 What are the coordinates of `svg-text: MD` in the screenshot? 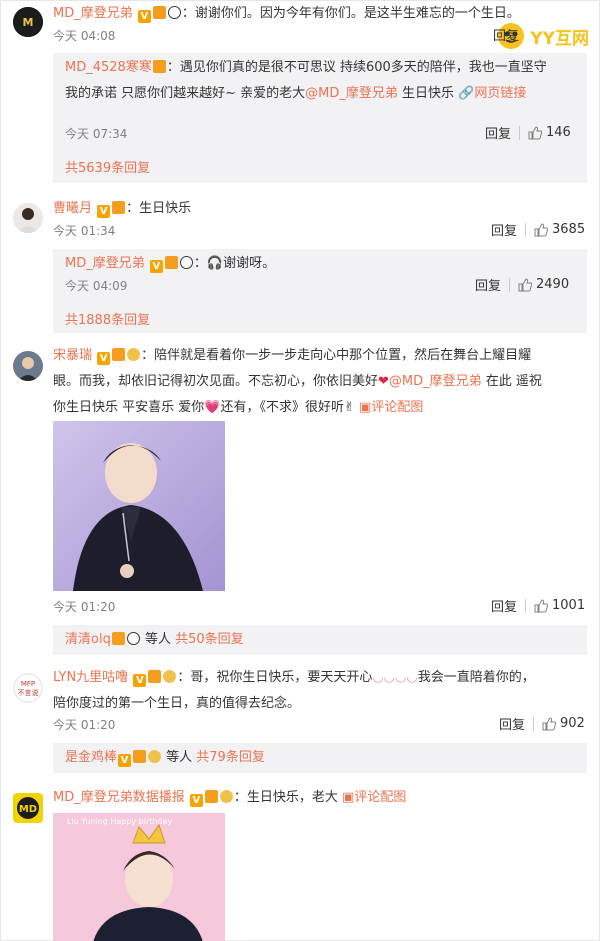 It's located at (28, 809).